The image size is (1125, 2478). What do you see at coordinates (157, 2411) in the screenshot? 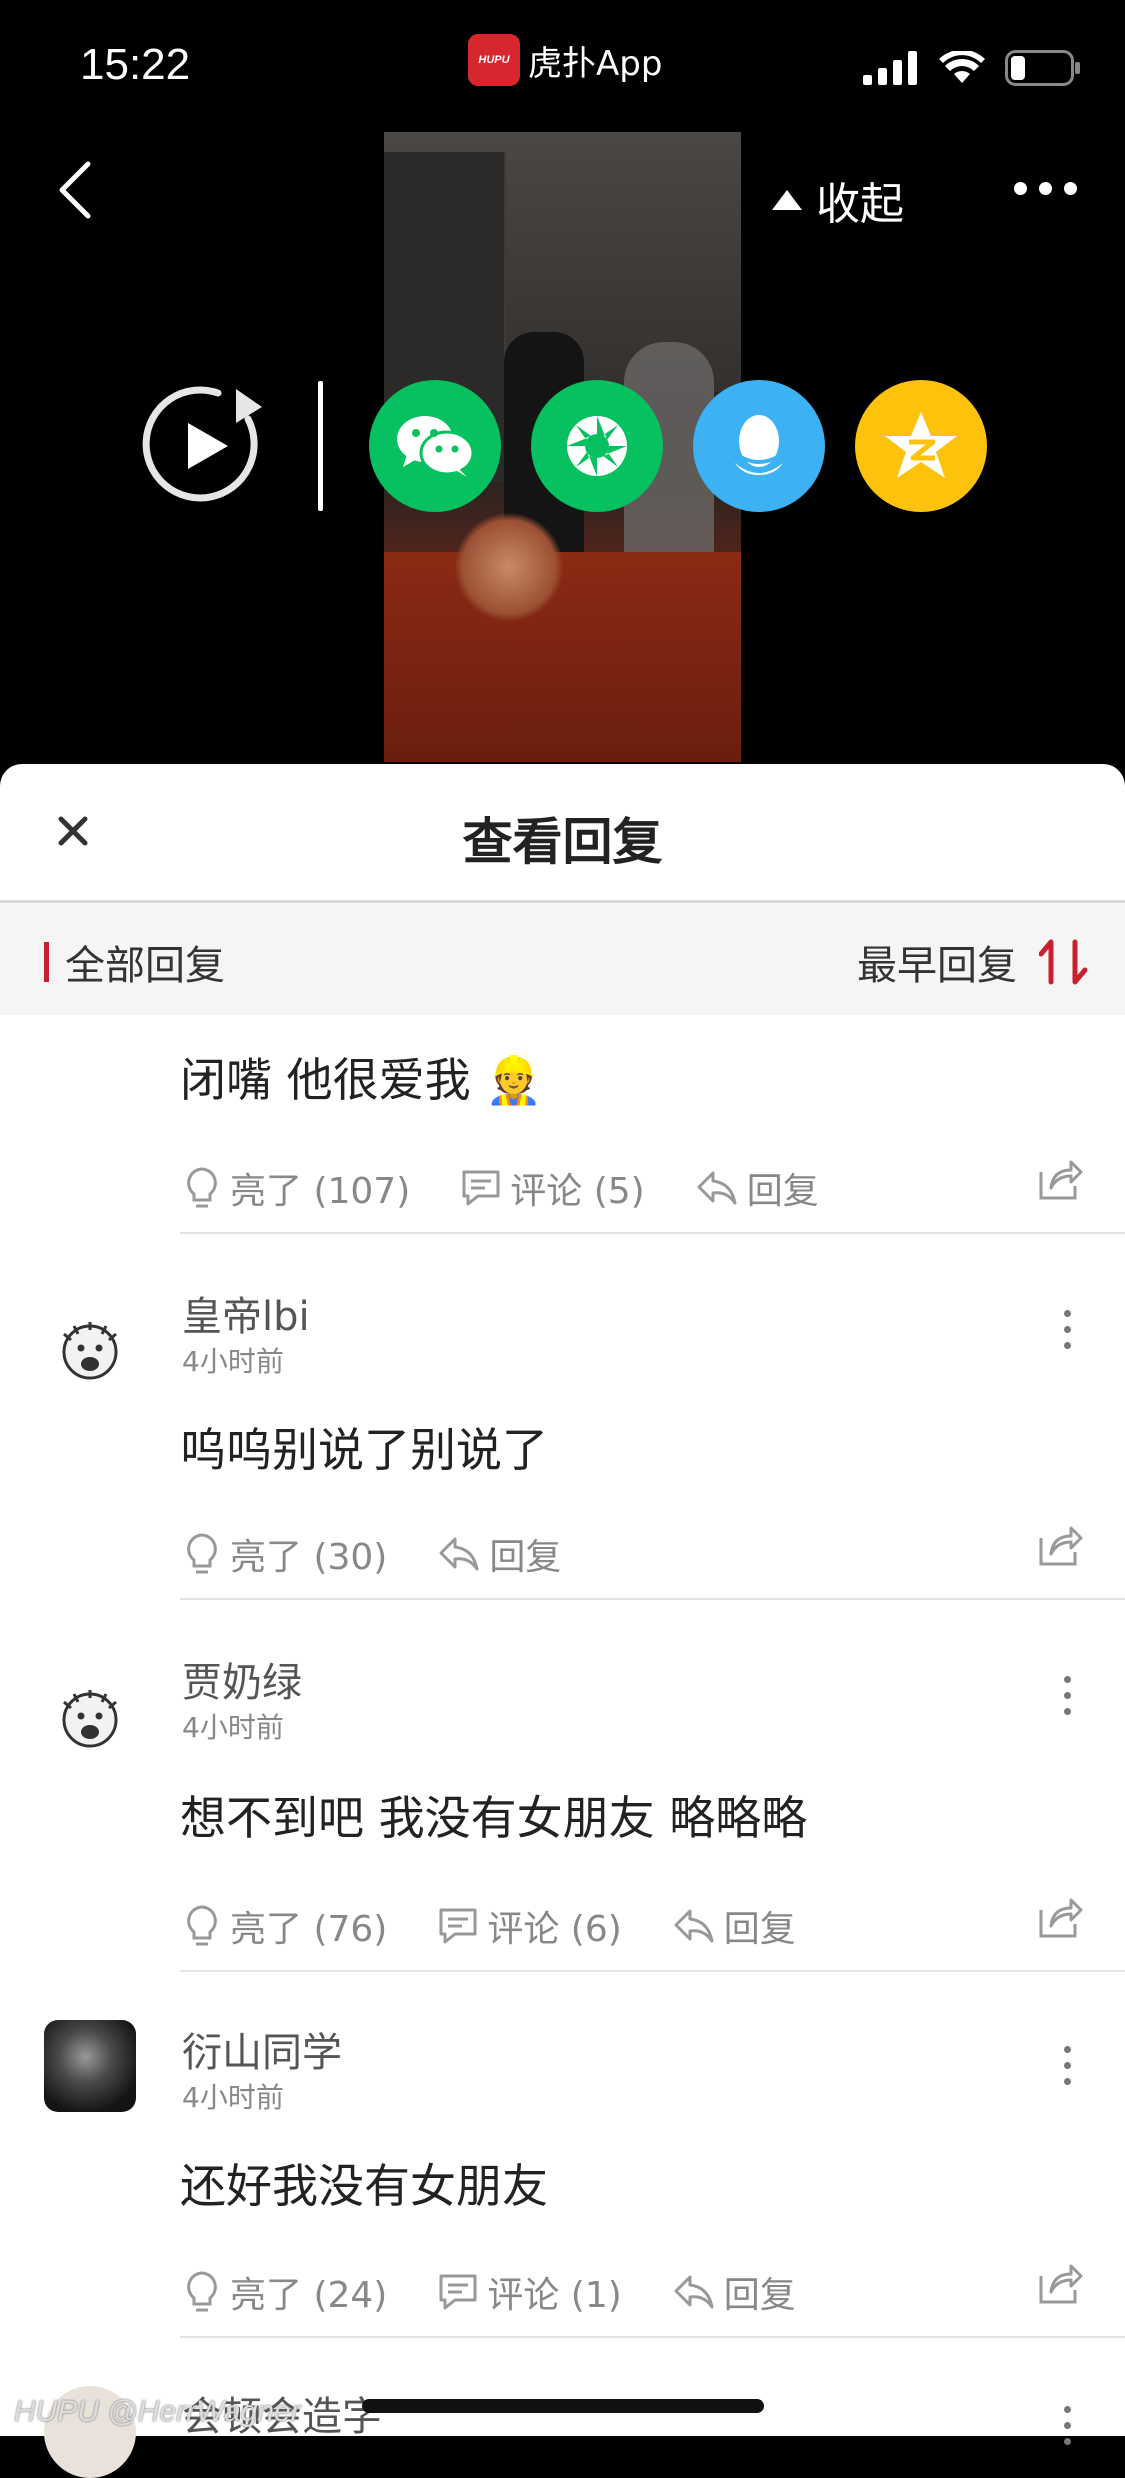
I see `watermark: HUPU @HerrWagner` at bounding box center [157, 2411].